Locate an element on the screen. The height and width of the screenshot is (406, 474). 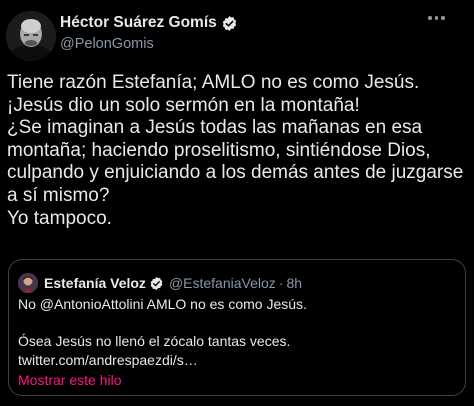
quoted-header: Estefanía Veloz @EstefaniaVeloz · 8h is located at coordinates (160, 283).